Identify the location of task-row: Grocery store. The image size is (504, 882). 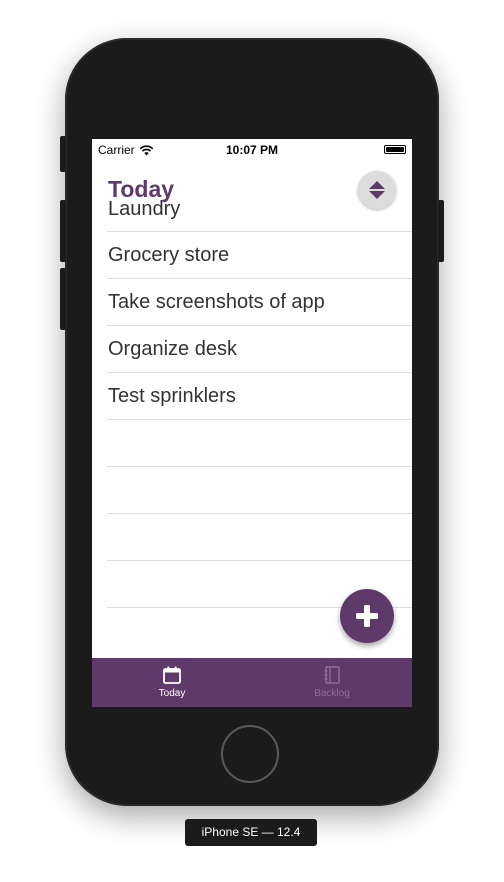
(259, 255).